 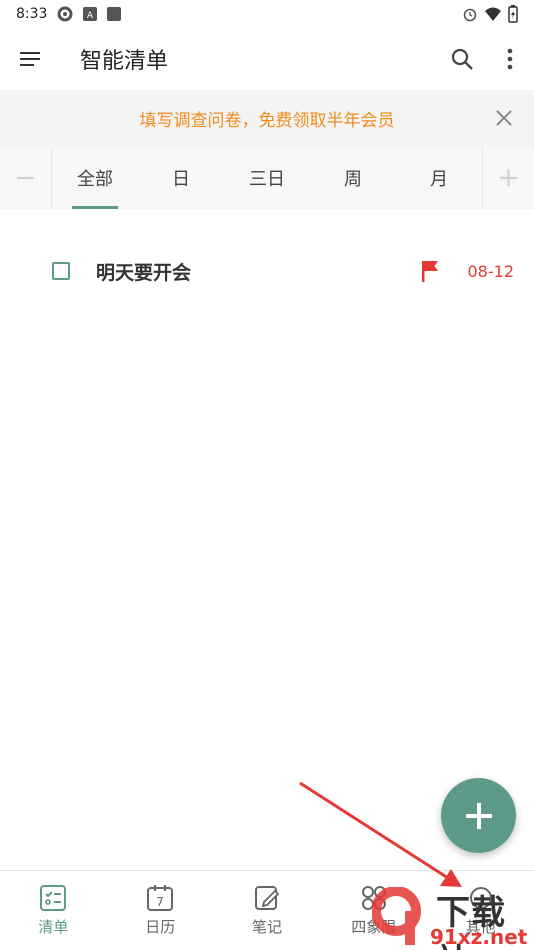 I want to click on notification-icon, so click(x=114, y=14).